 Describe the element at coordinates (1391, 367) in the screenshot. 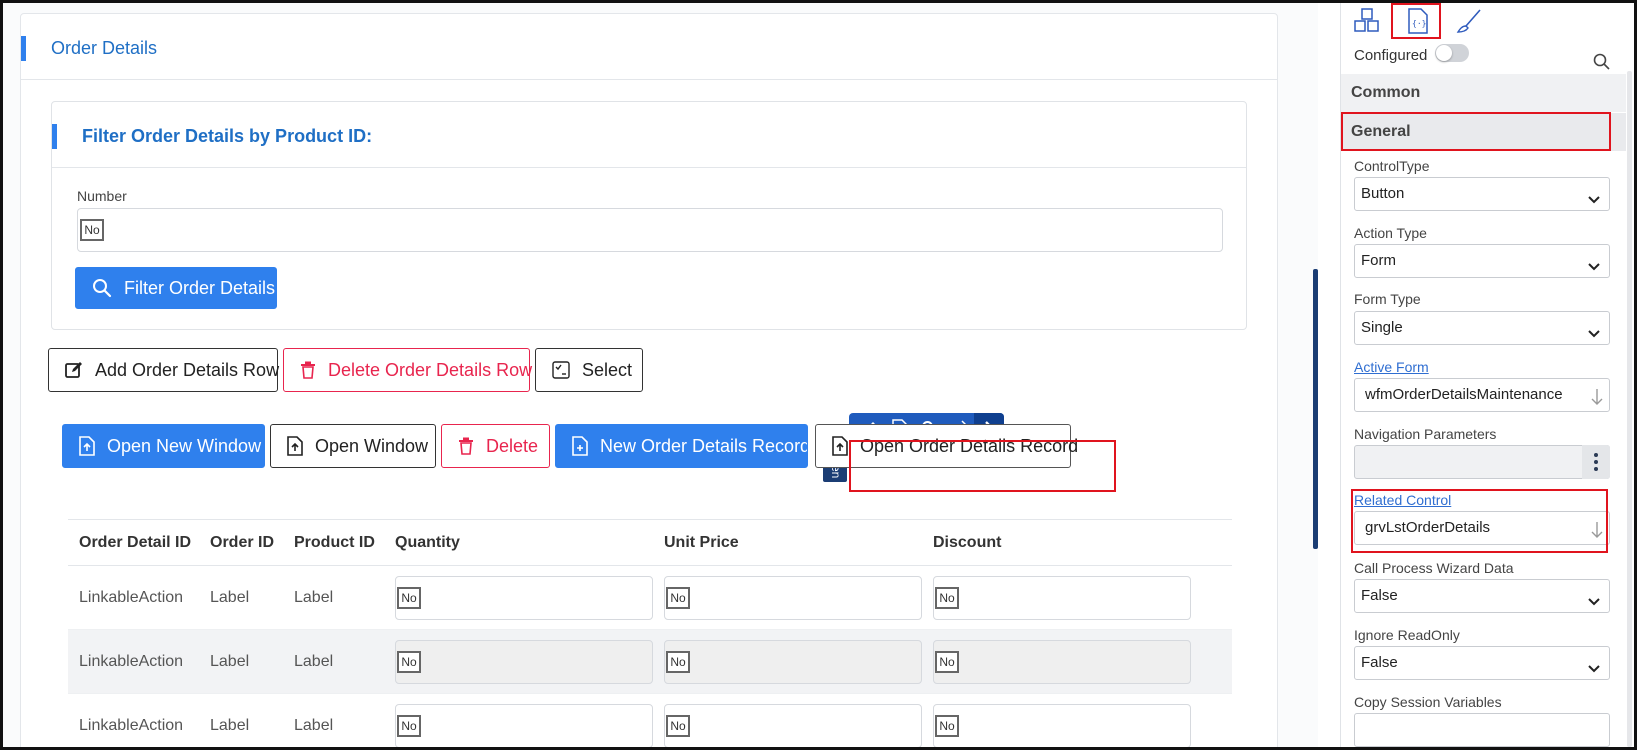

I see `active-form-link: Active Form` at that location.